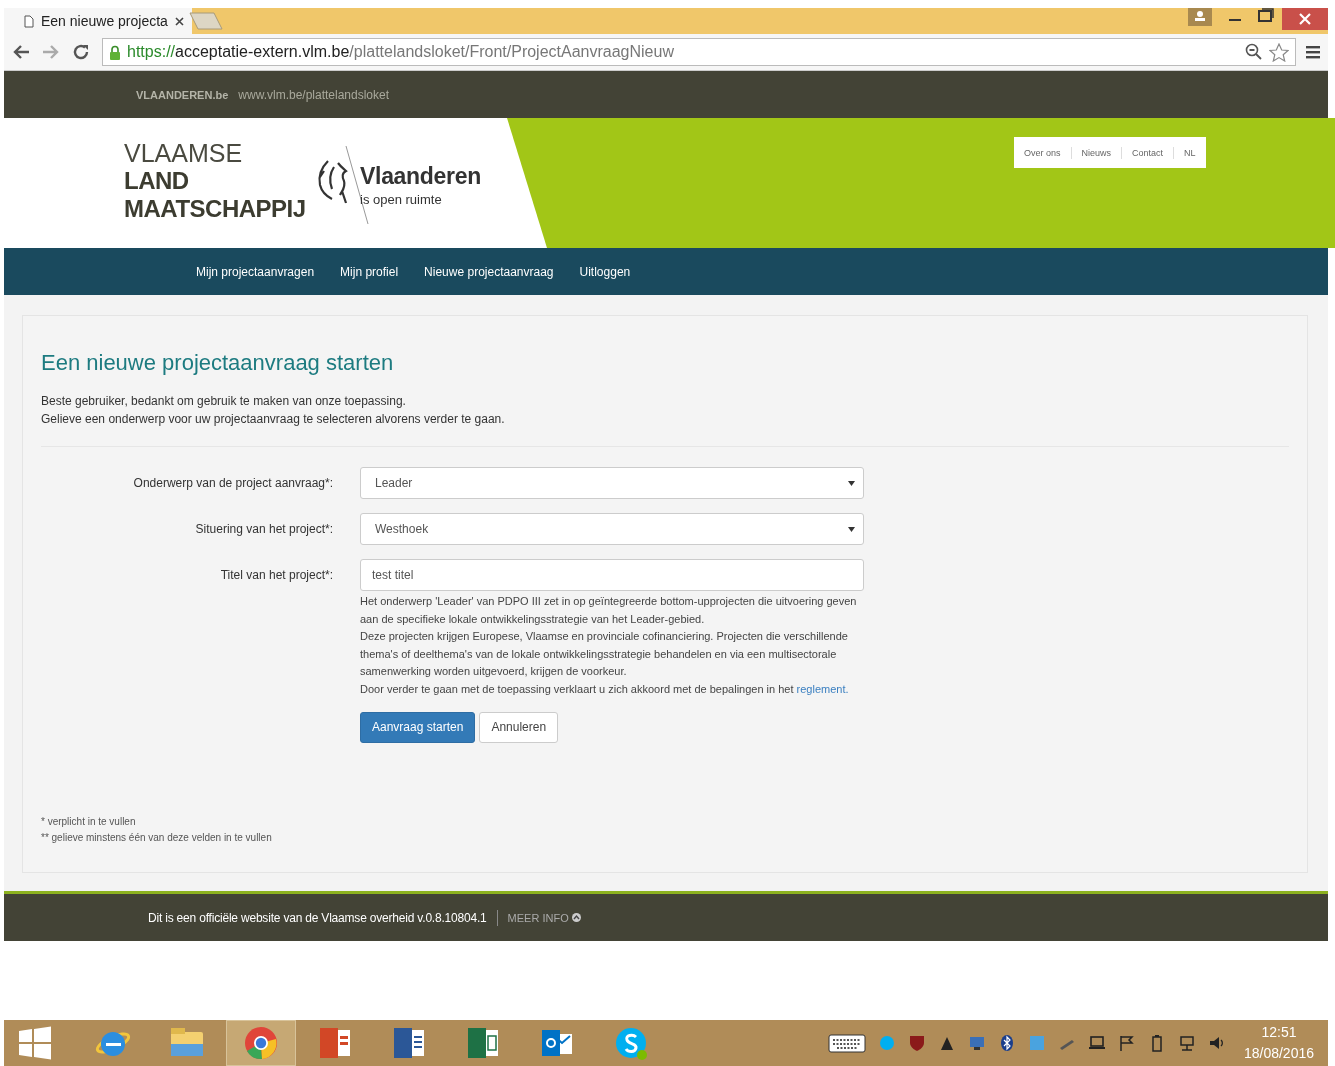 The height and width of the screenshot is (1066, 1335). Describe the element at coordinates (157, 838) in the screenshot. I see `footnote: ** gelieve minstens één van deze velden in te vullen` at that location.